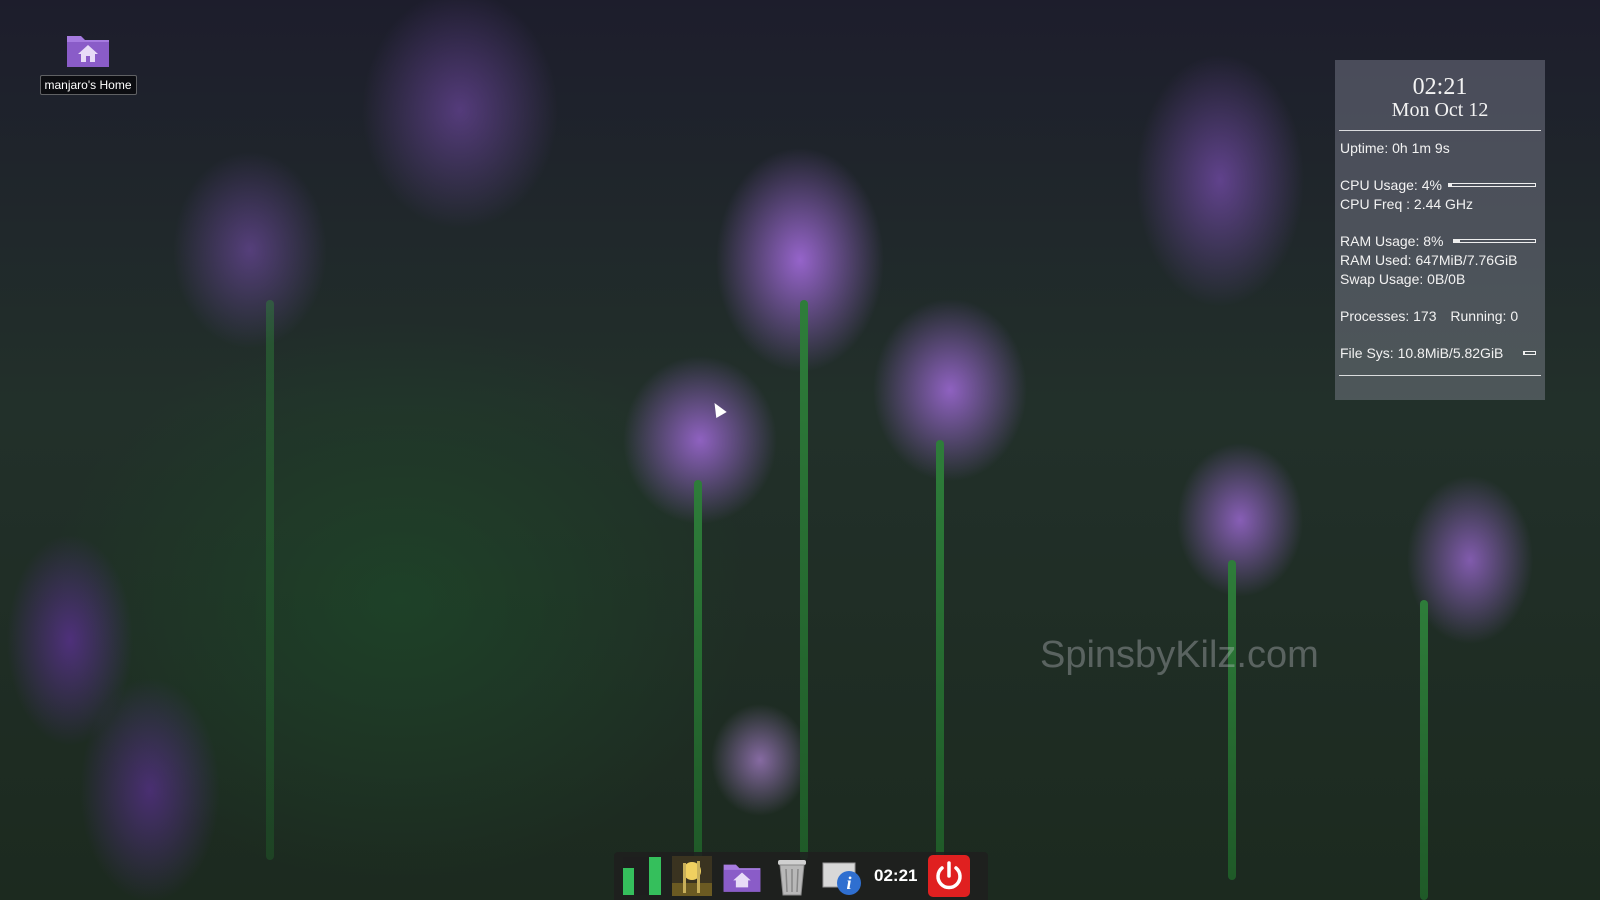 Image resolution: width=1600 pixels, height=900 pixels. Describe the element at coordinates (1440, 316) in the screenshot. I see `processes-row: Processes: 173 Running: 0` at that location.